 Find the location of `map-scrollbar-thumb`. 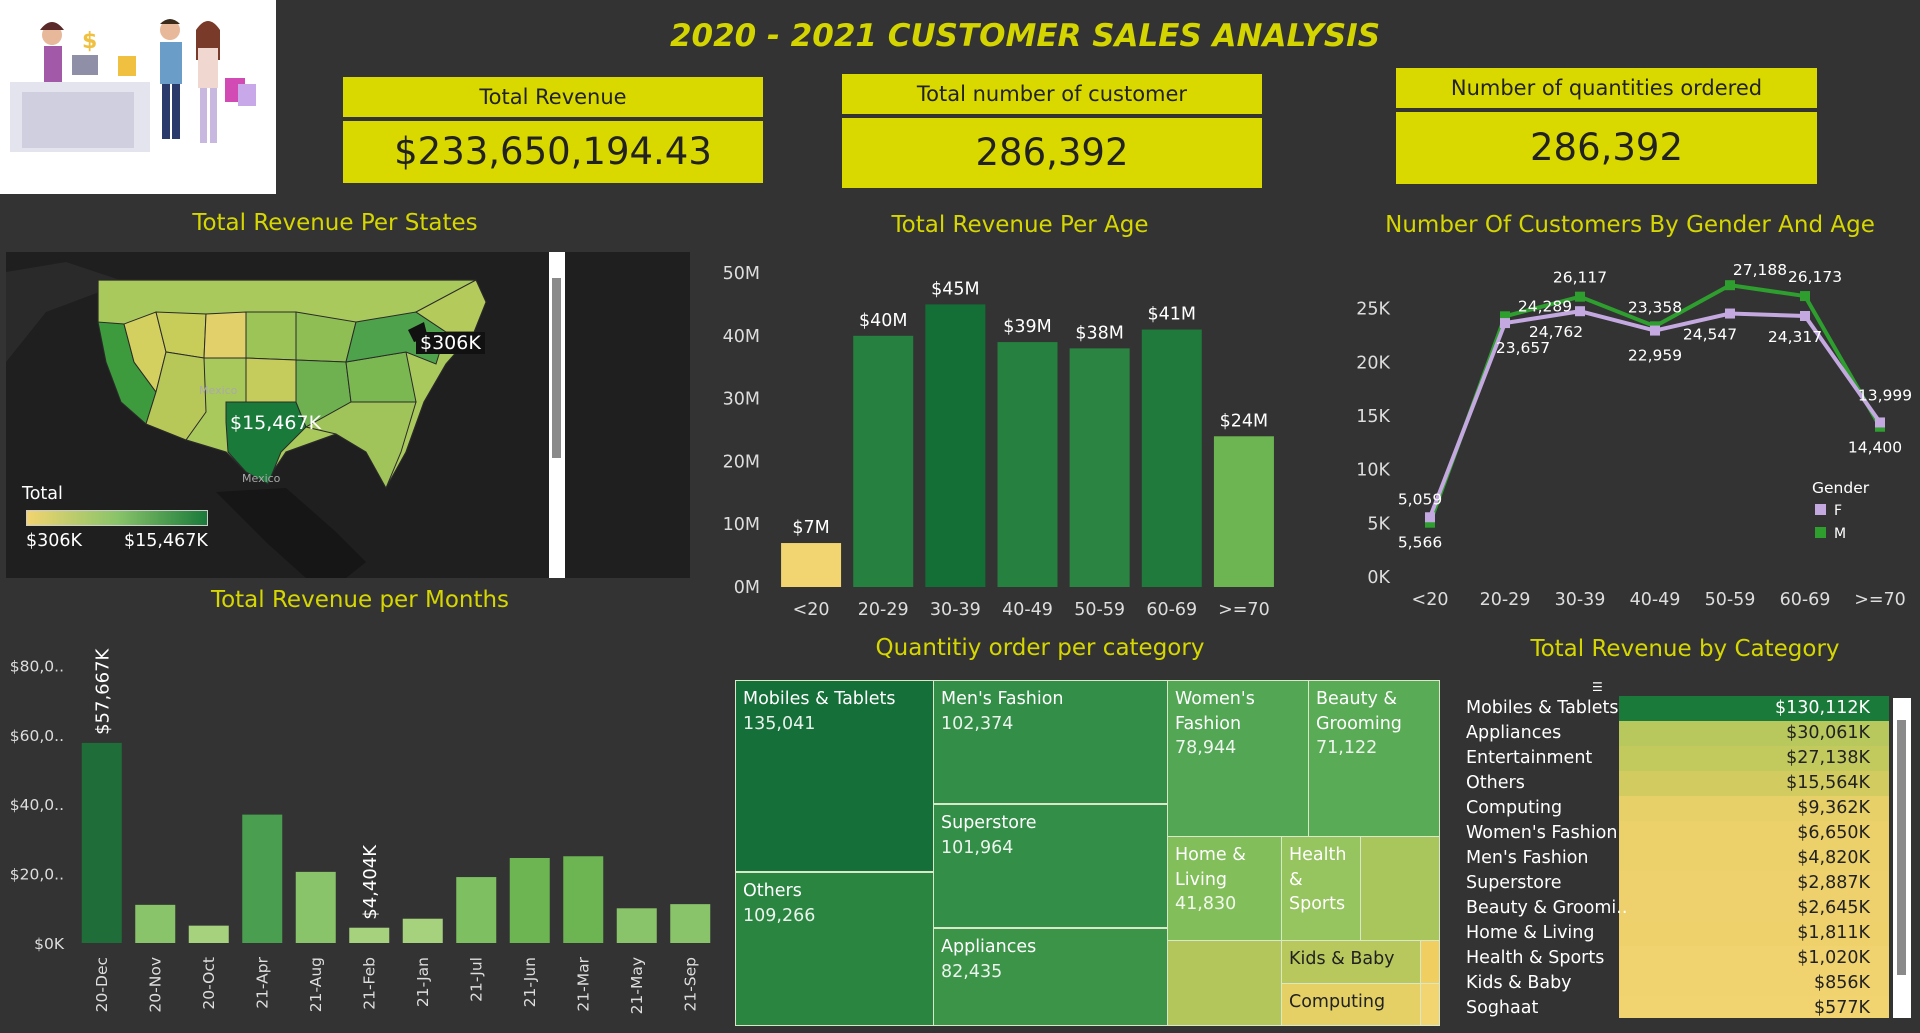

map-scrollbar-thumb is located at coordinates (556, 368).